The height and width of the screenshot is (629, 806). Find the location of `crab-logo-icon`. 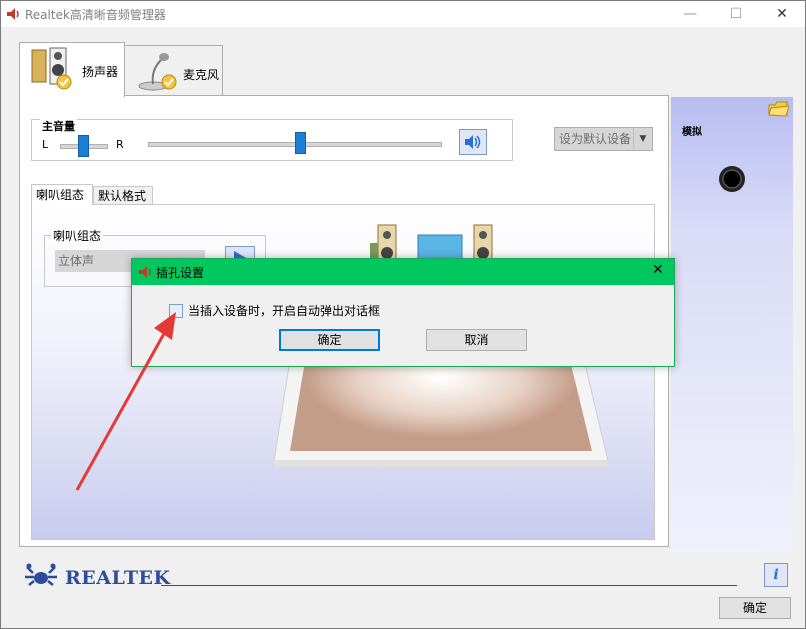

crab-logo-icon is located at coordinates (41, 574).